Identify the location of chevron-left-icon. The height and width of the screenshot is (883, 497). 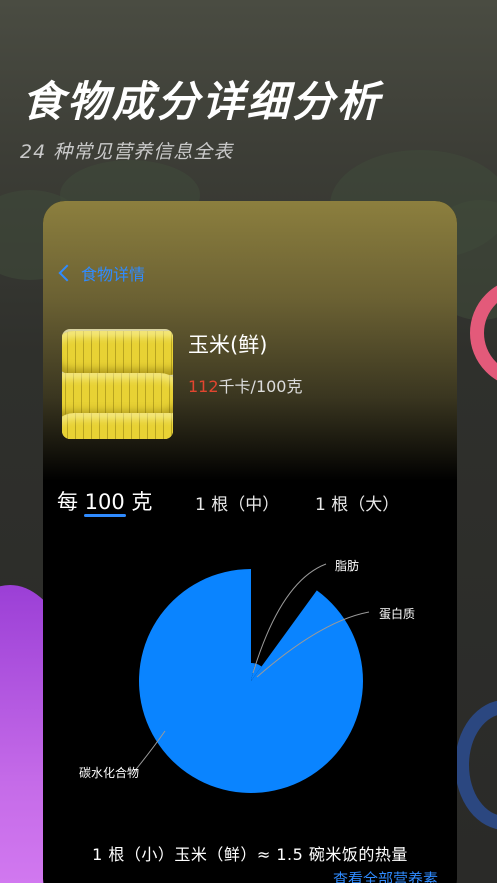
(67, 273).